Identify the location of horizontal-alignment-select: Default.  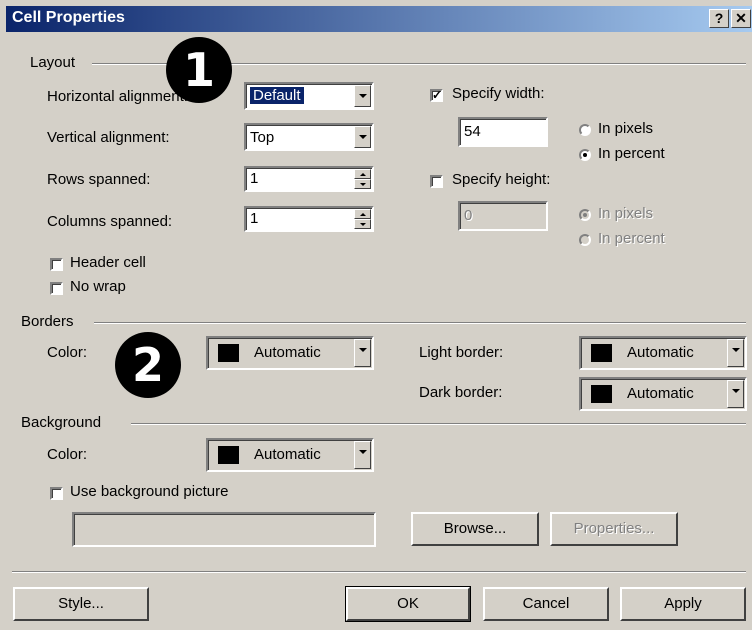
(309, 96).